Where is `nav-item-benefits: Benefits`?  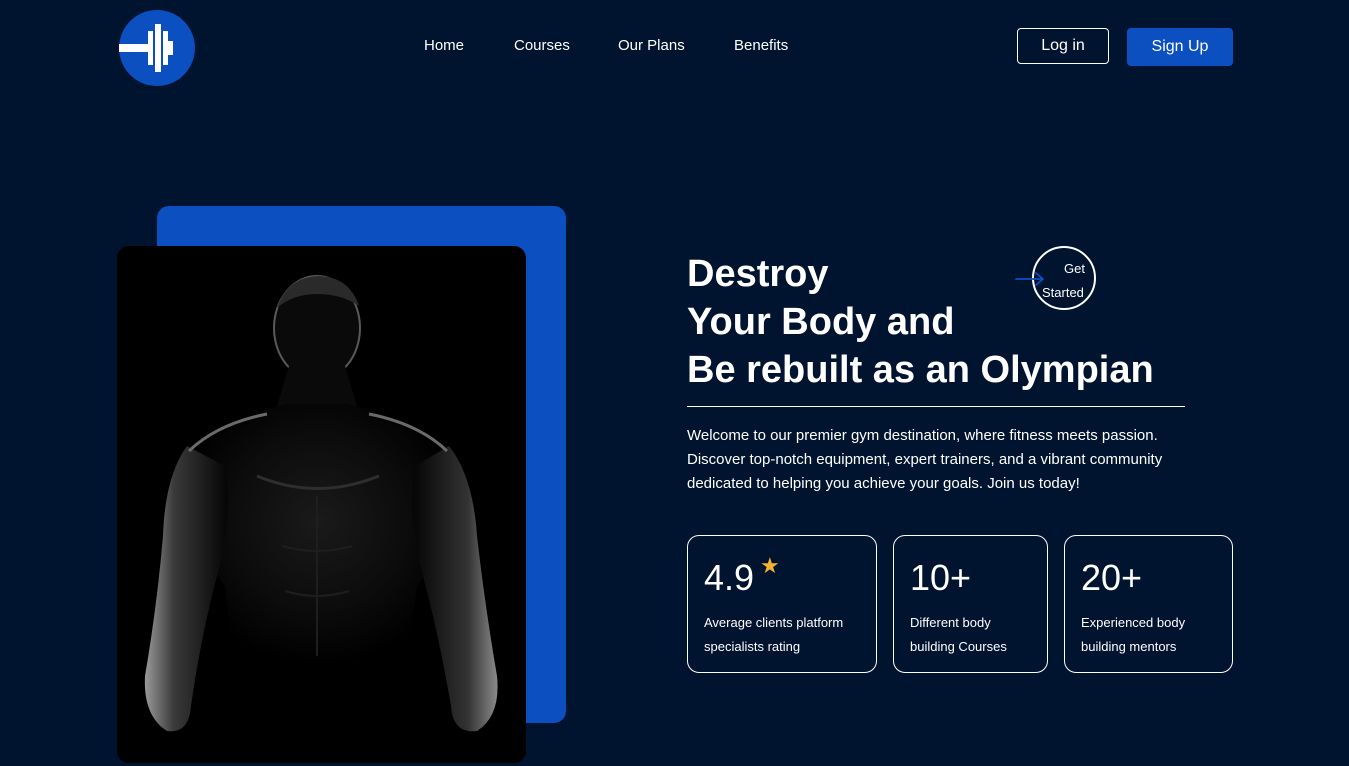
nav-item-benefits: Benefits is located at coordinates (761, 45).